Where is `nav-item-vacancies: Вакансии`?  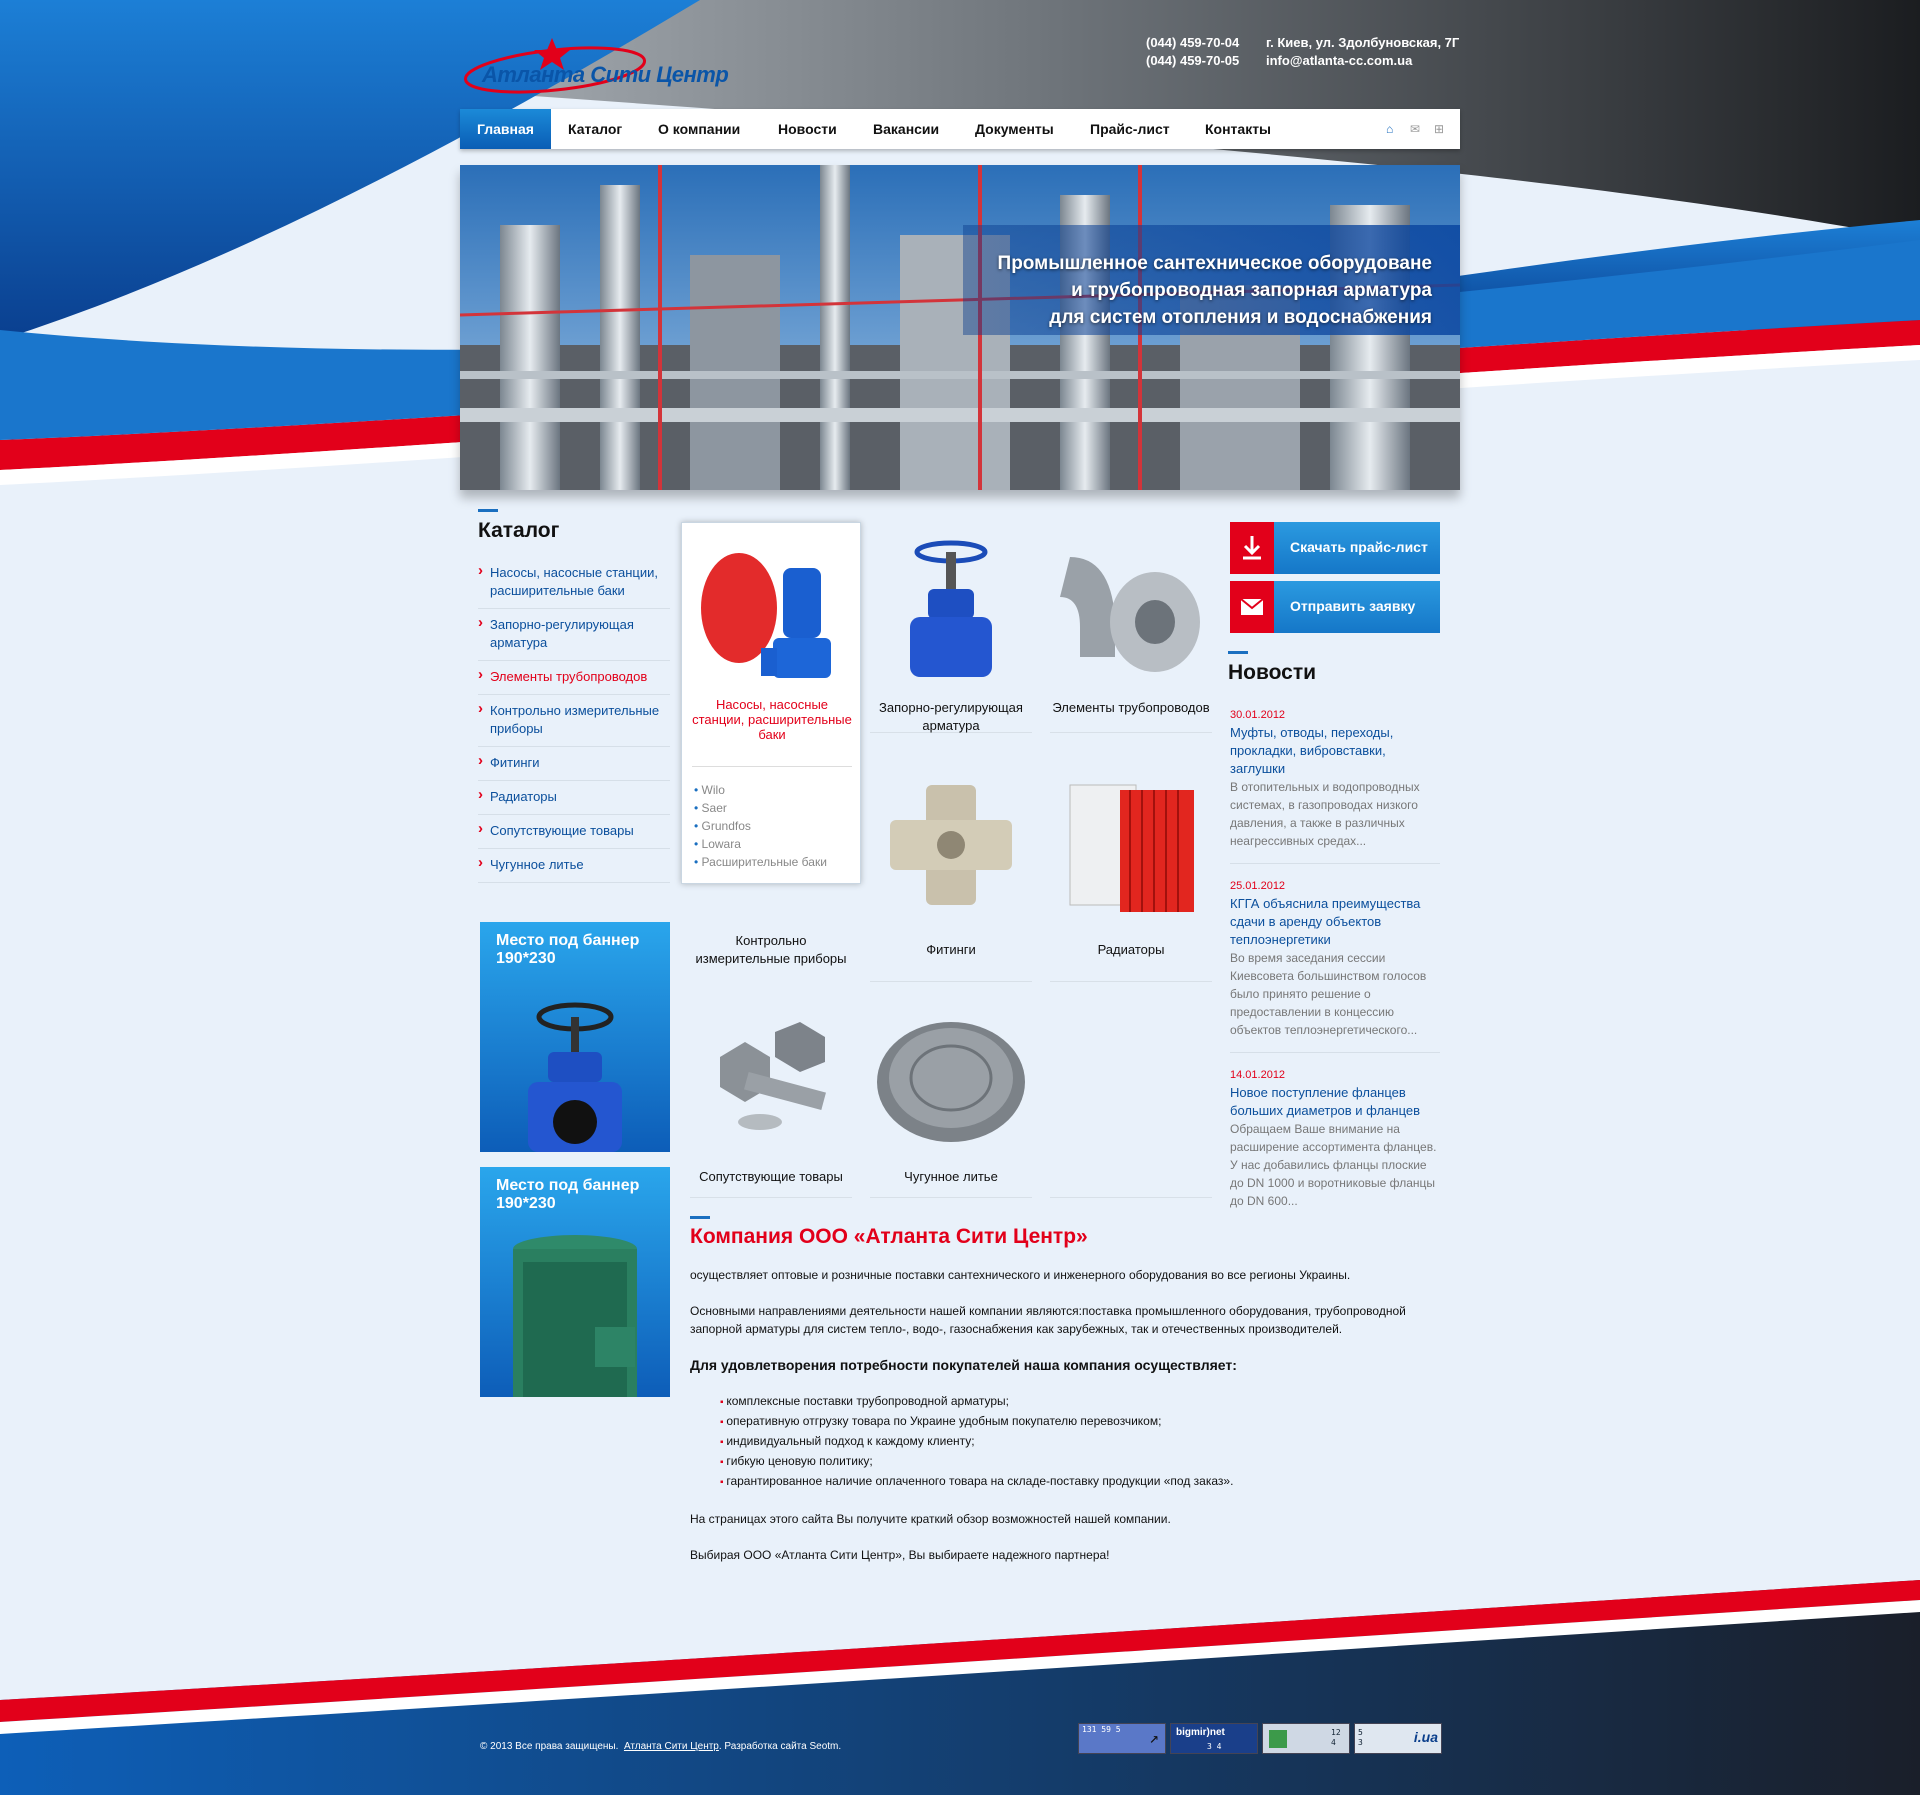 nav-item-vacancies: Вакансии is located at coordinates (906, 129).